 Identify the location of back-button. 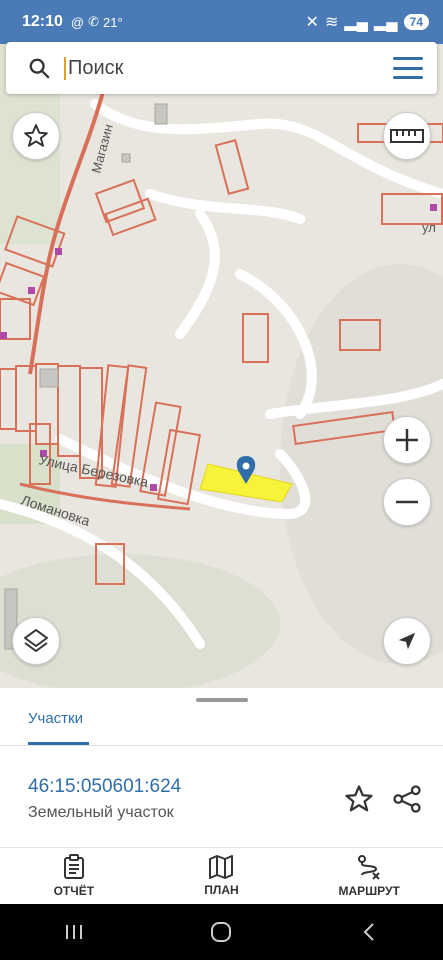
(369, 932).